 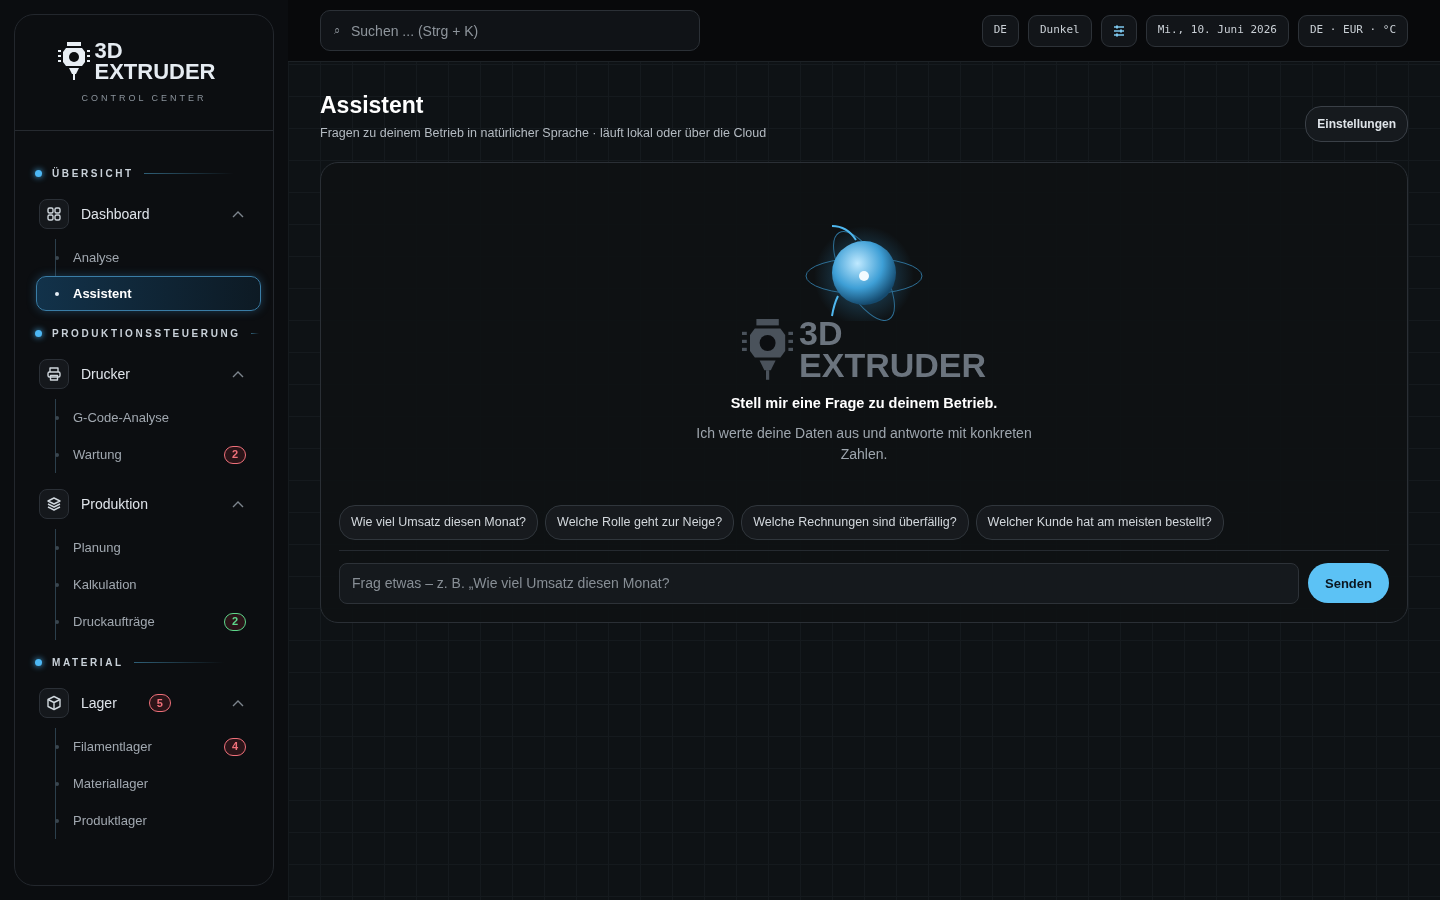 What do you see at coordinates (1099, 522) in the screenshot?
I see `suggestion-chip: Welcher Kunde hat am meisten bestellt?` at bounding box center [1099, 522].